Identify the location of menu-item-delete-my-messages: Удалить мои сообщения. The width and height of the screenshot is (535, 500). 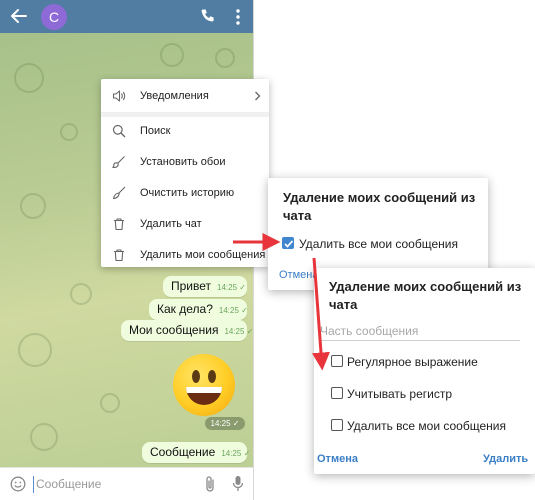
(185, 255).